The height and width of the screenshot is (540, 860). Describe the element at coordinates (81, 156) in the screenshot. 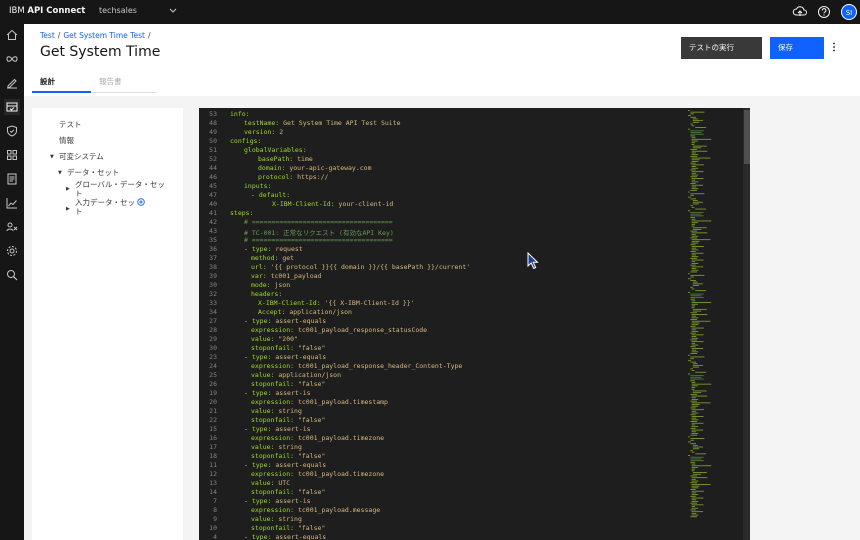

I see `tree-item-variables: 可変システム` at that location.